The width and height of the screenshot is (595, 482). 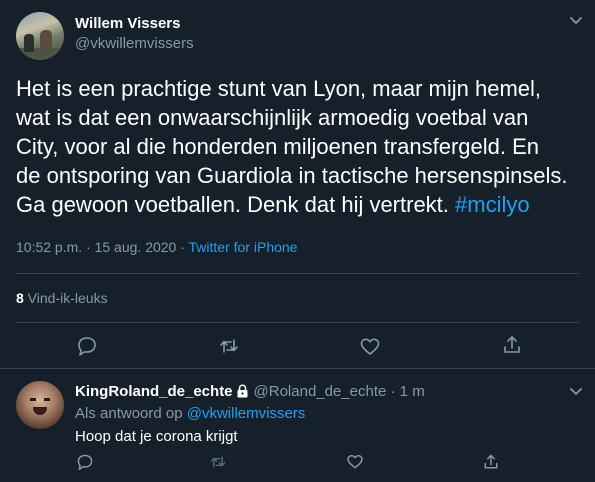 What do you see at coordinates (297, 368) in the screenshot?
I see `tweet-separator` at bounding box center [297, 368].